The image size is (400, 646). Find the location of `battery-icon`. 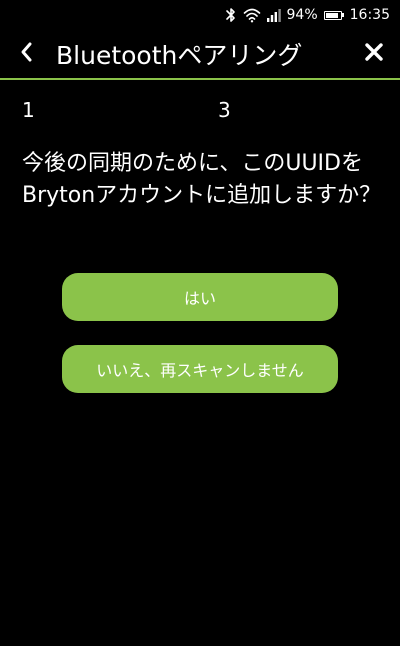

battery-icon is located at coordinates (333, 15).